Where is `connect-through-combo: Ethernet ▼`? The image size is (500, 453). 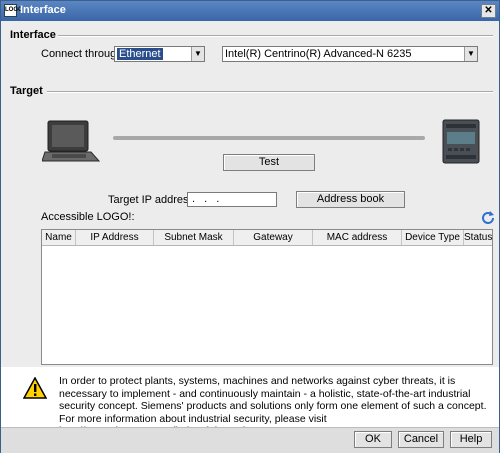 connect-through-combo: Ethernet ▼ is located at coordinates (159, 54).